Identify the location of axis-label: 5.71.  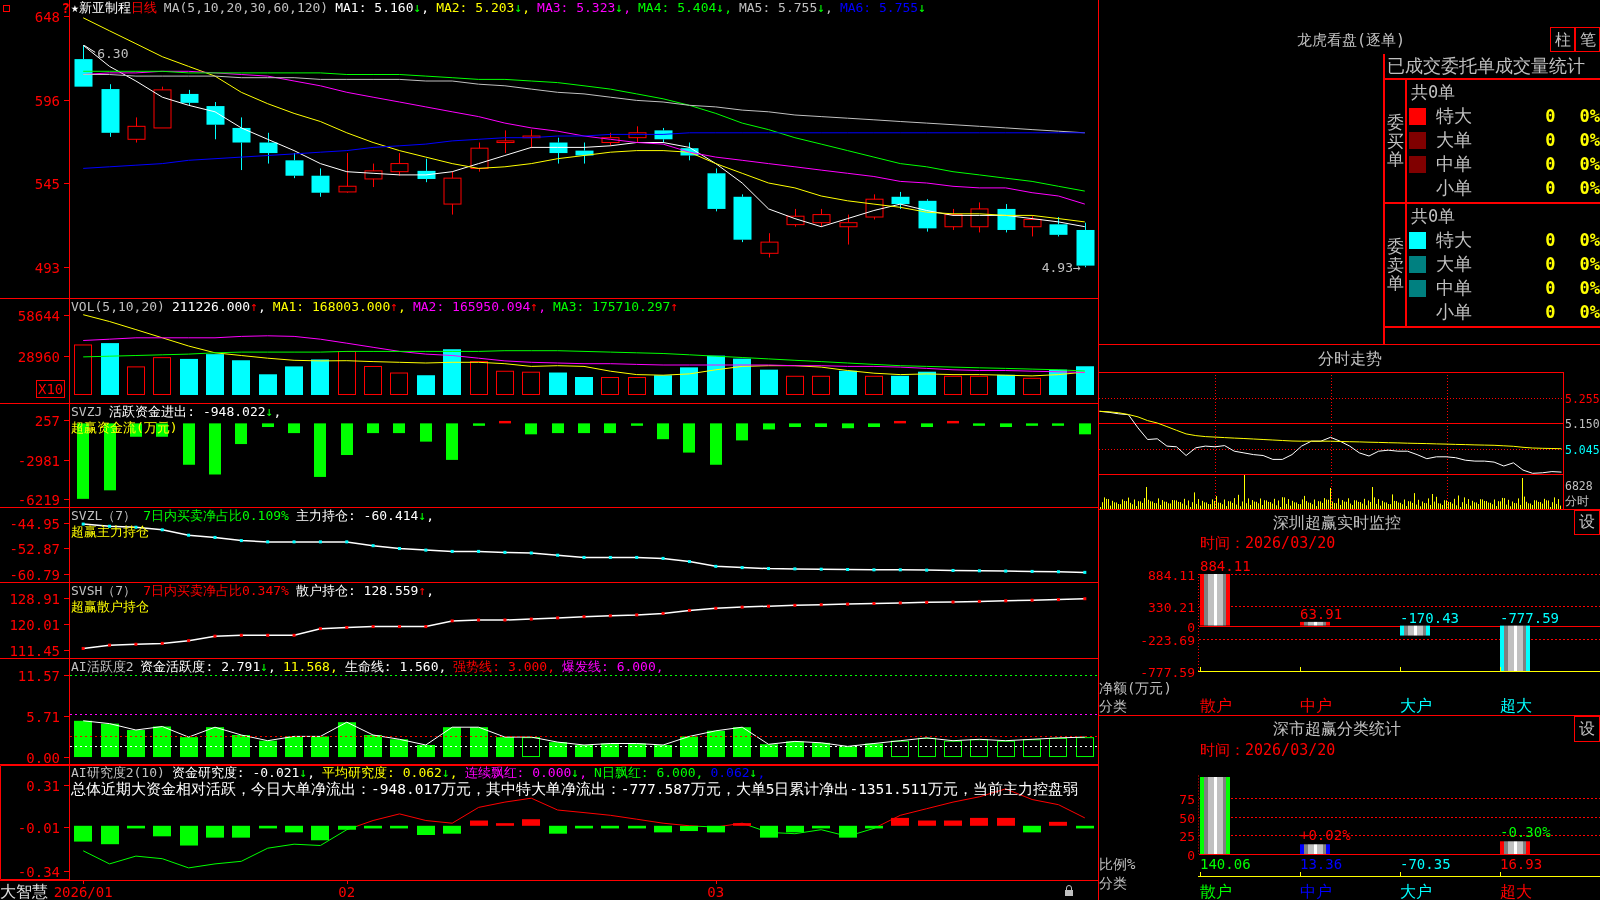
(43, 716).